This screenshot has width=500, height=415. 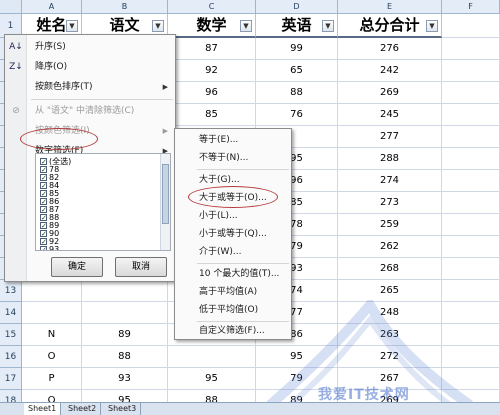 I want to click on table-cell: 89, so click(x=125, y=335).